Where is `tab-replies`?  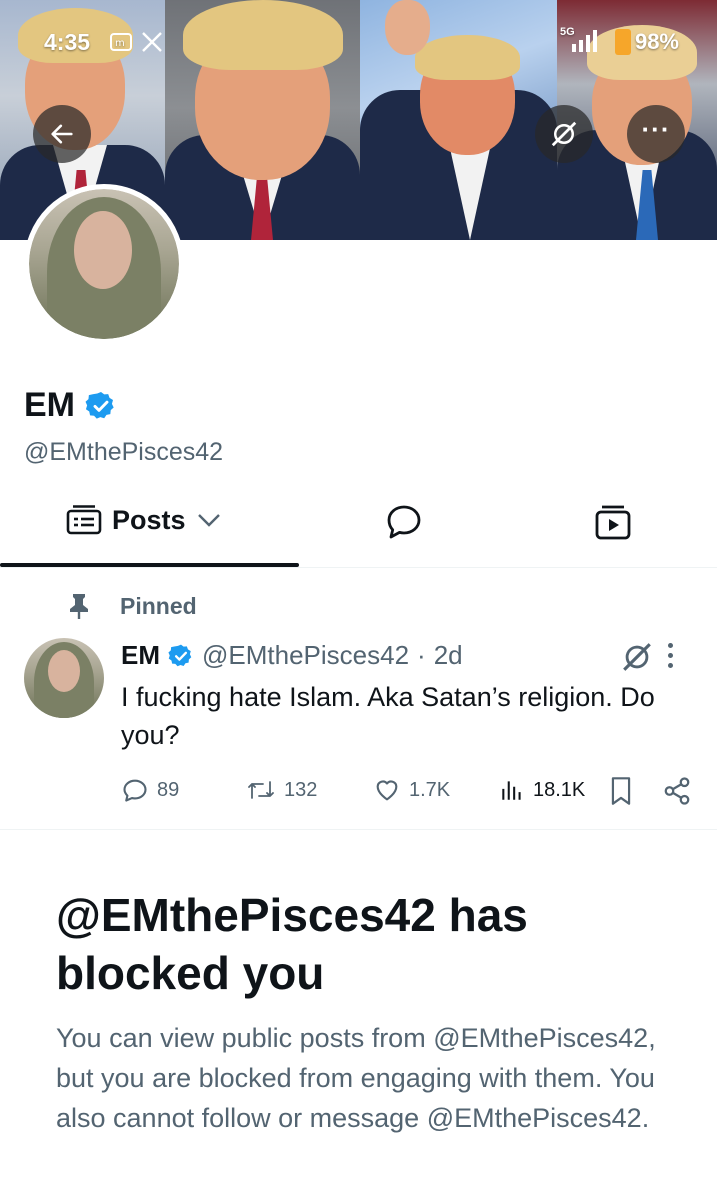 tab-replies is located at coordinates (404, 524).